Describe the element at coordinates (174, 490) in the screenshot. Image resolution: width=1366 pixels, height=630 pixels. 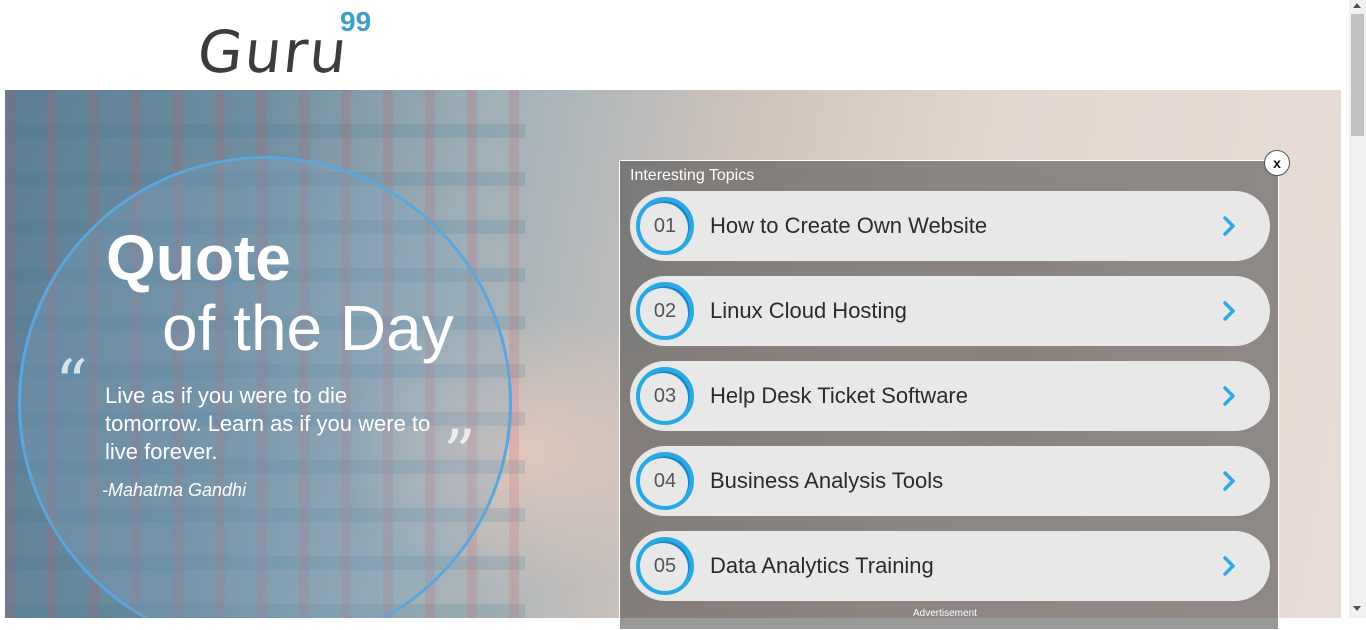
I see `quote-author: -Mahatma Gandhi` at that location.